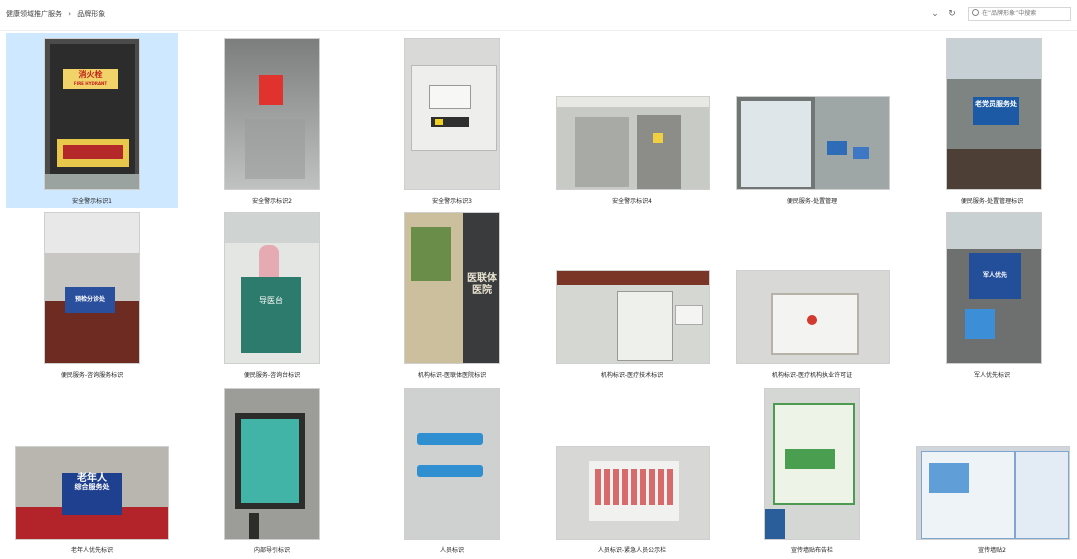  I want to click on file-item-17: 宣传墙贴布告栏, so click(812, 471).